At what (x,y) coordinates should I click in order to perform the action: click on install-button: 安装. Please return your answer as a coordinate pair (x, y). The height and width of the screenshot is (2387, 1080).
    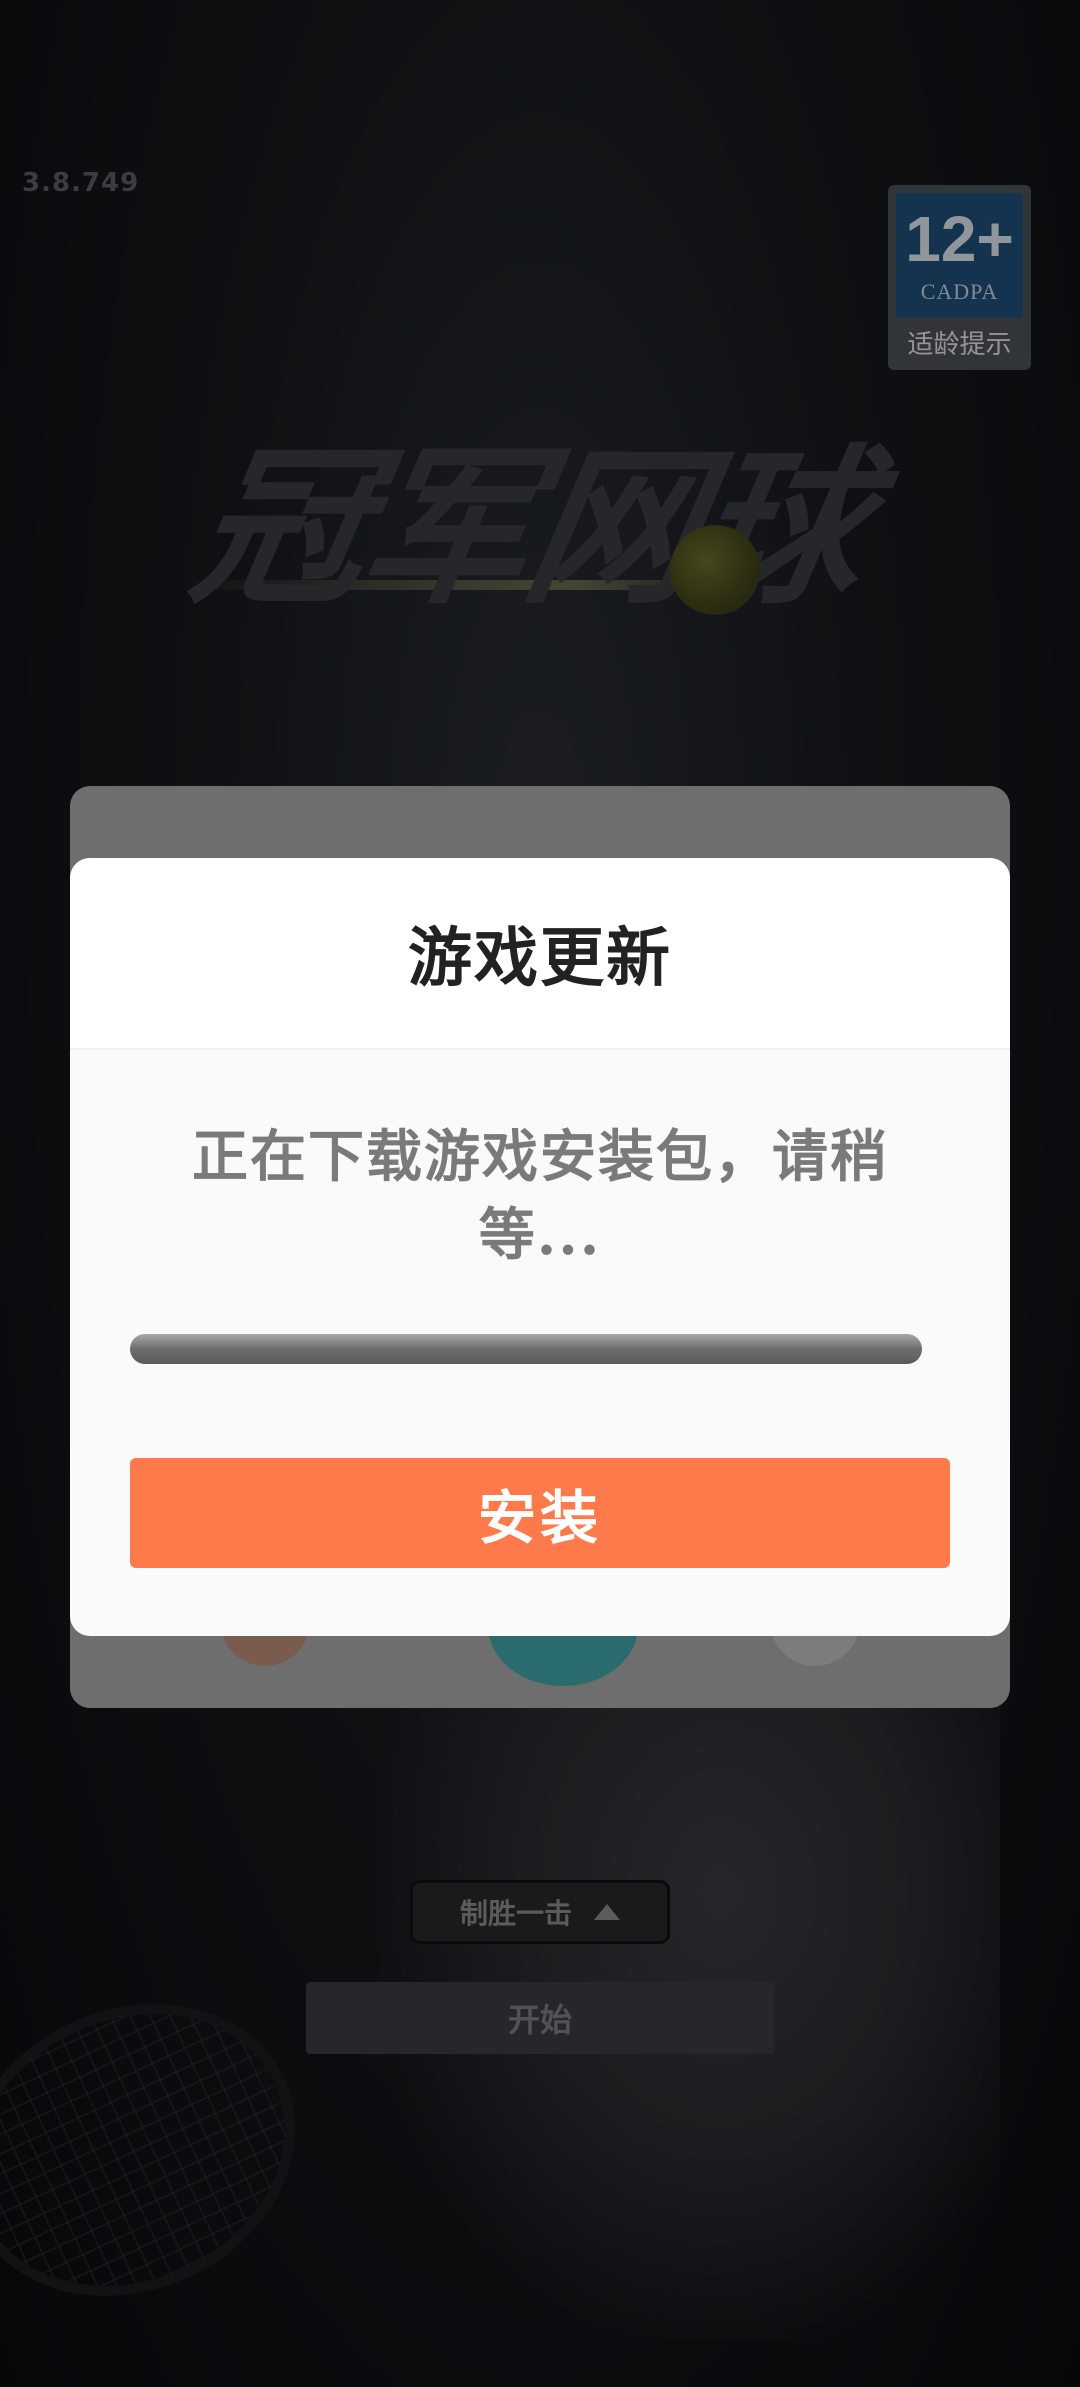
    Looking at the image, I should click on (540, 1513).